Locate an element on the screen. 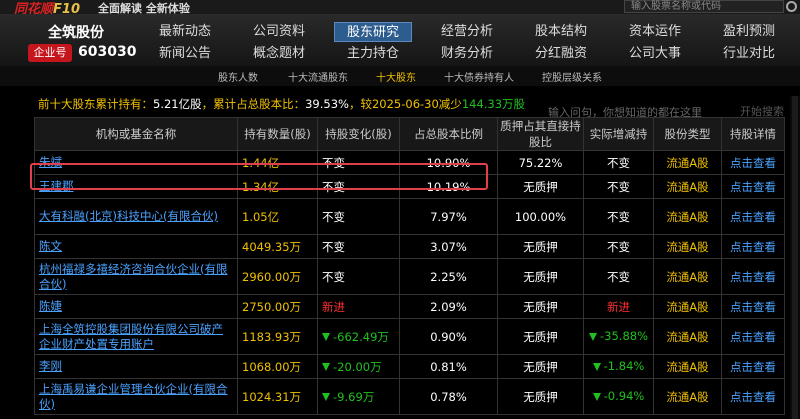  holder-name-link: 陈文 is located at coordinates (136, 246).